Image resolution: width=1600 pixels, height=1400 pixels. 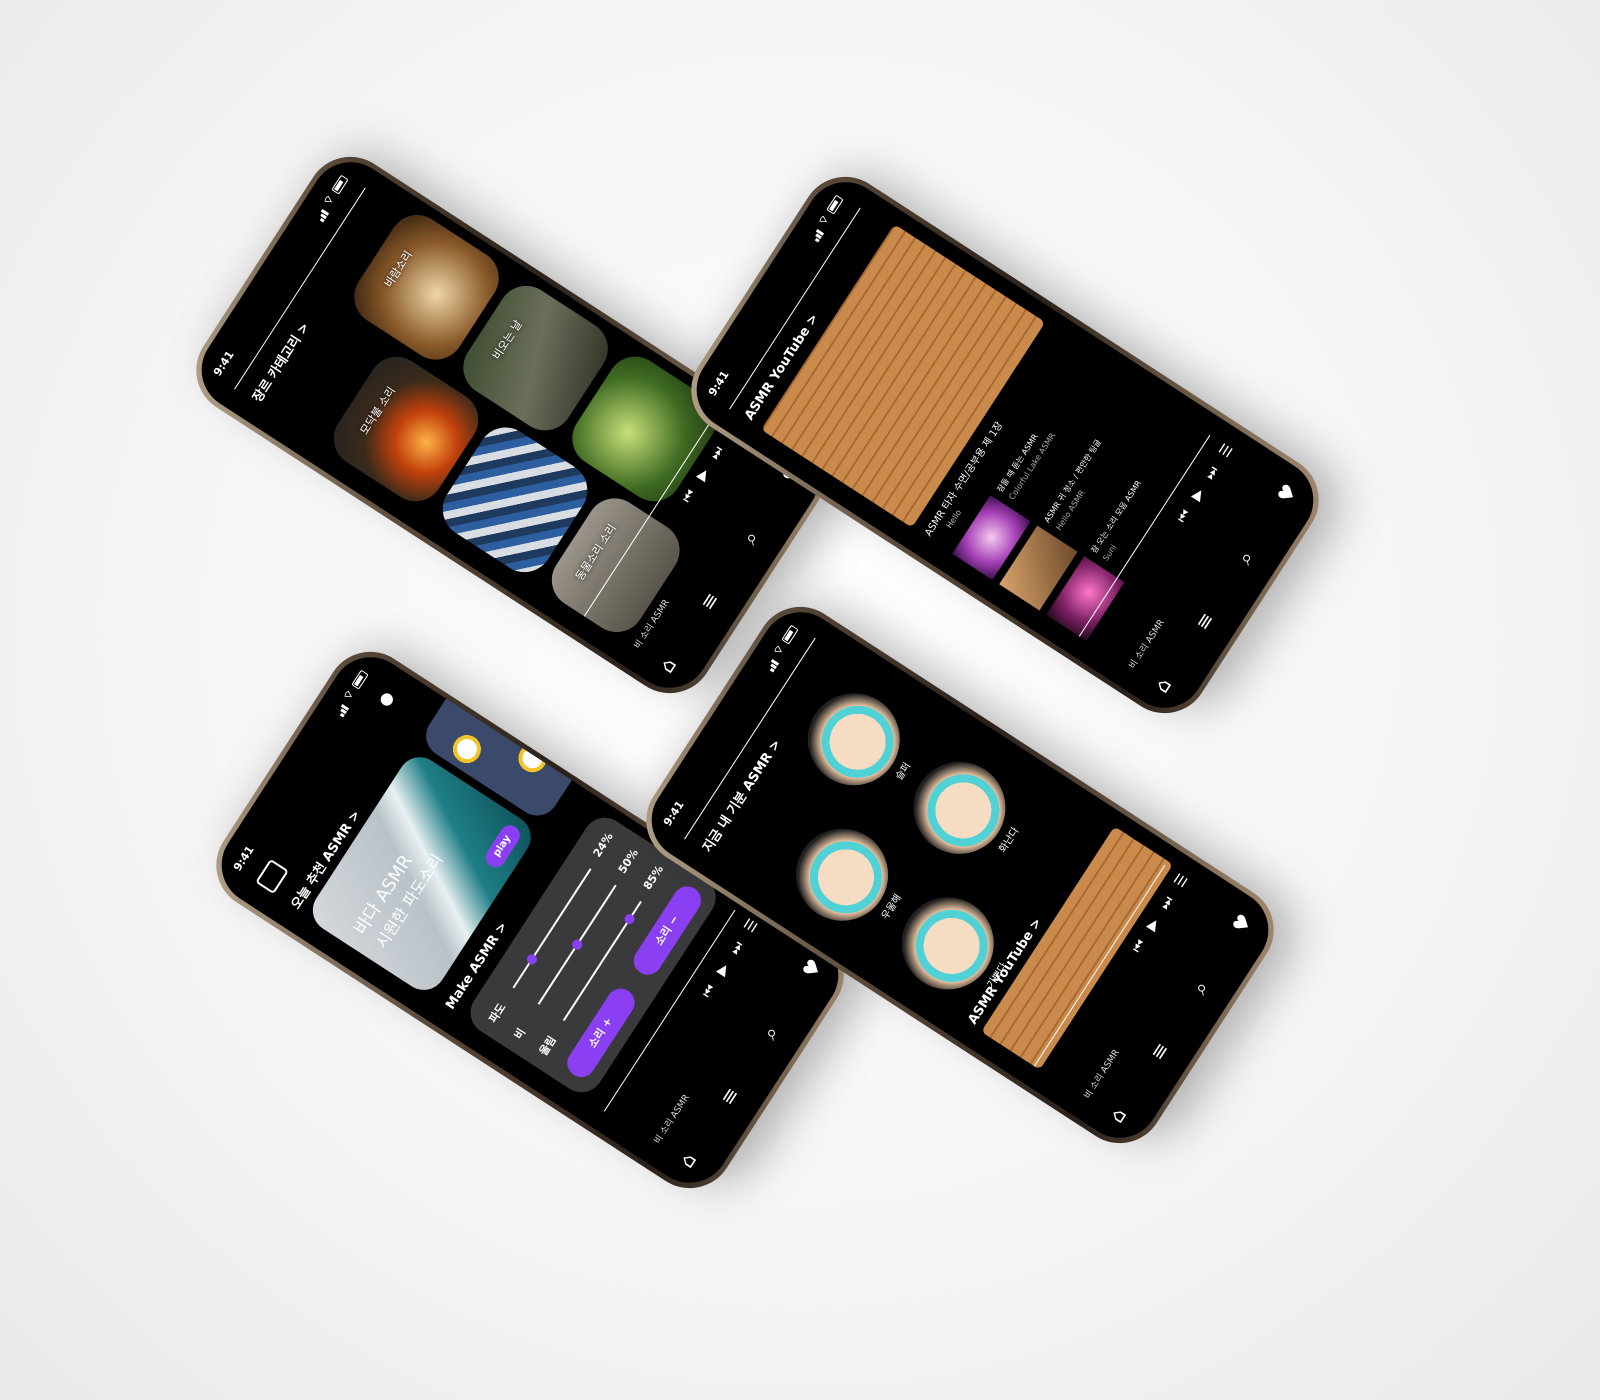 I want to click on tile-label: 바람소리, so click(x=398, y=269).